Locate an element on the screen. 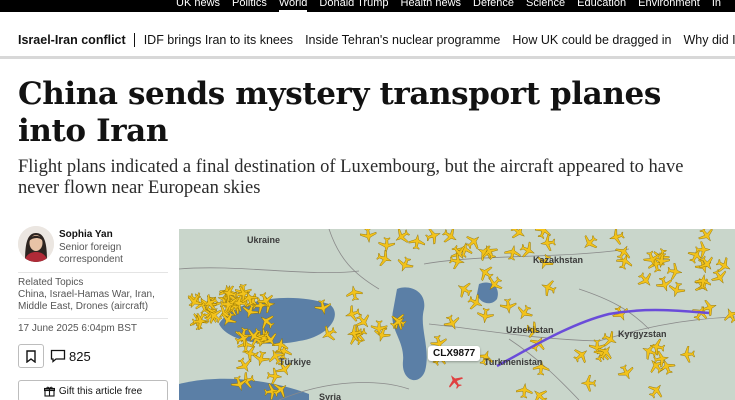 This screenshot has height=400, width=735. comment-count: 825 is located at coordinates (80, 356).